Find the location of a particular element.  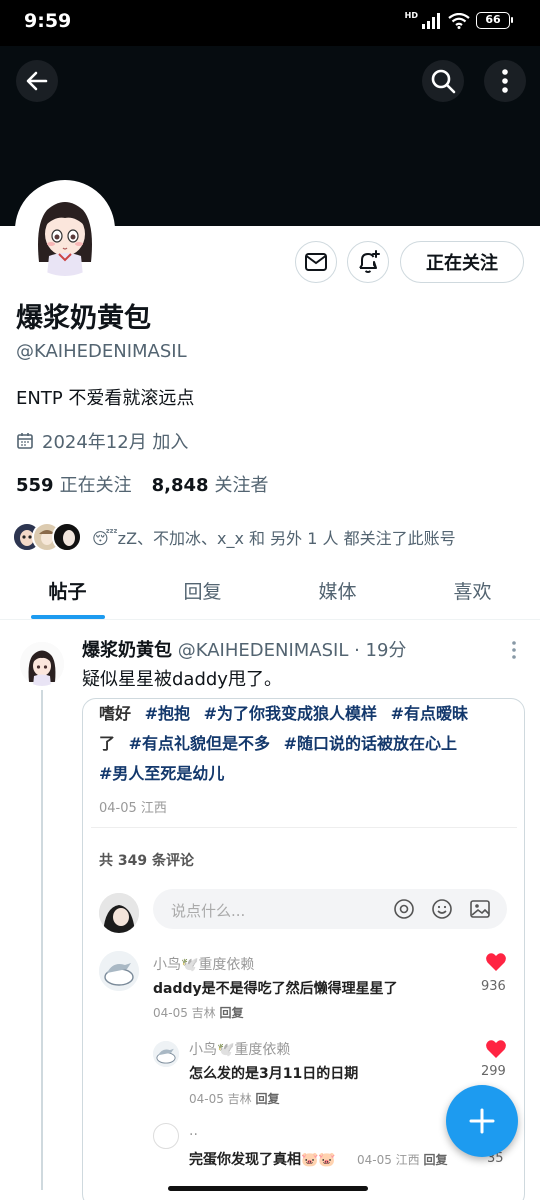

tab-posts: 帖子 is located at coordinates (67, 593).